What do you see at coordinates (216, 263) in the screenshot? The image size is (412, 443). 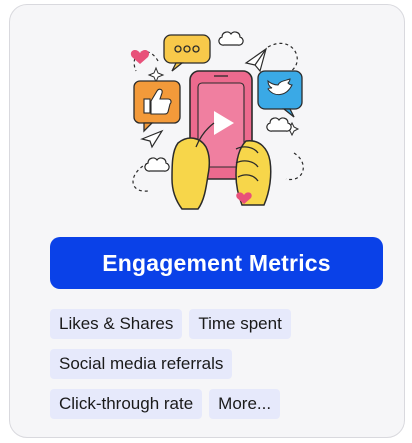 I see `engagement-metrics-button: Engagement Metrics` at bounding box center [216, 263].